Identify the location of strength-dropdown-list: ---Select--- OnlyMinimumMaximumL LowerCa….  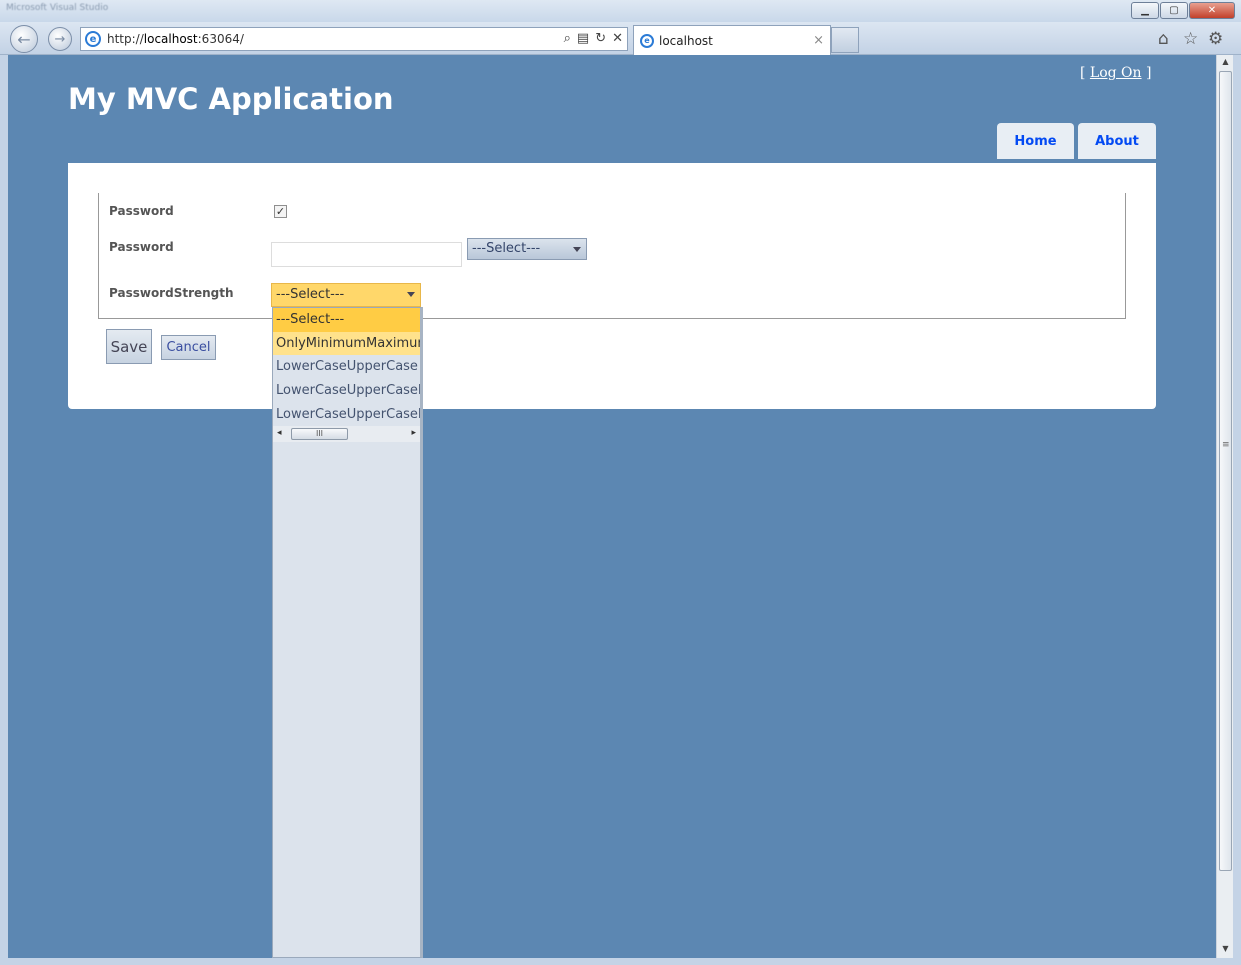
(347, 632).